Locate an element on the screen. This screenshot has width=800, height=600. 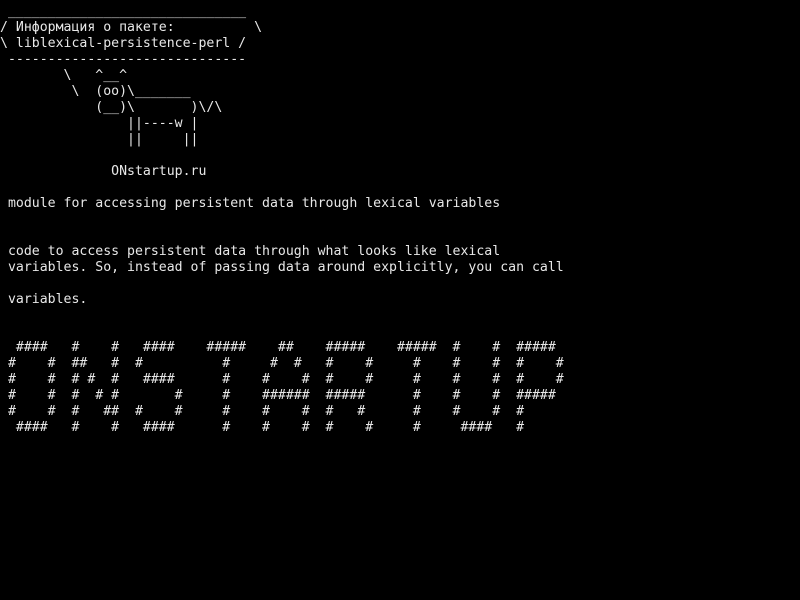
package-description-line: variables. is located at coordinates (44, 299).